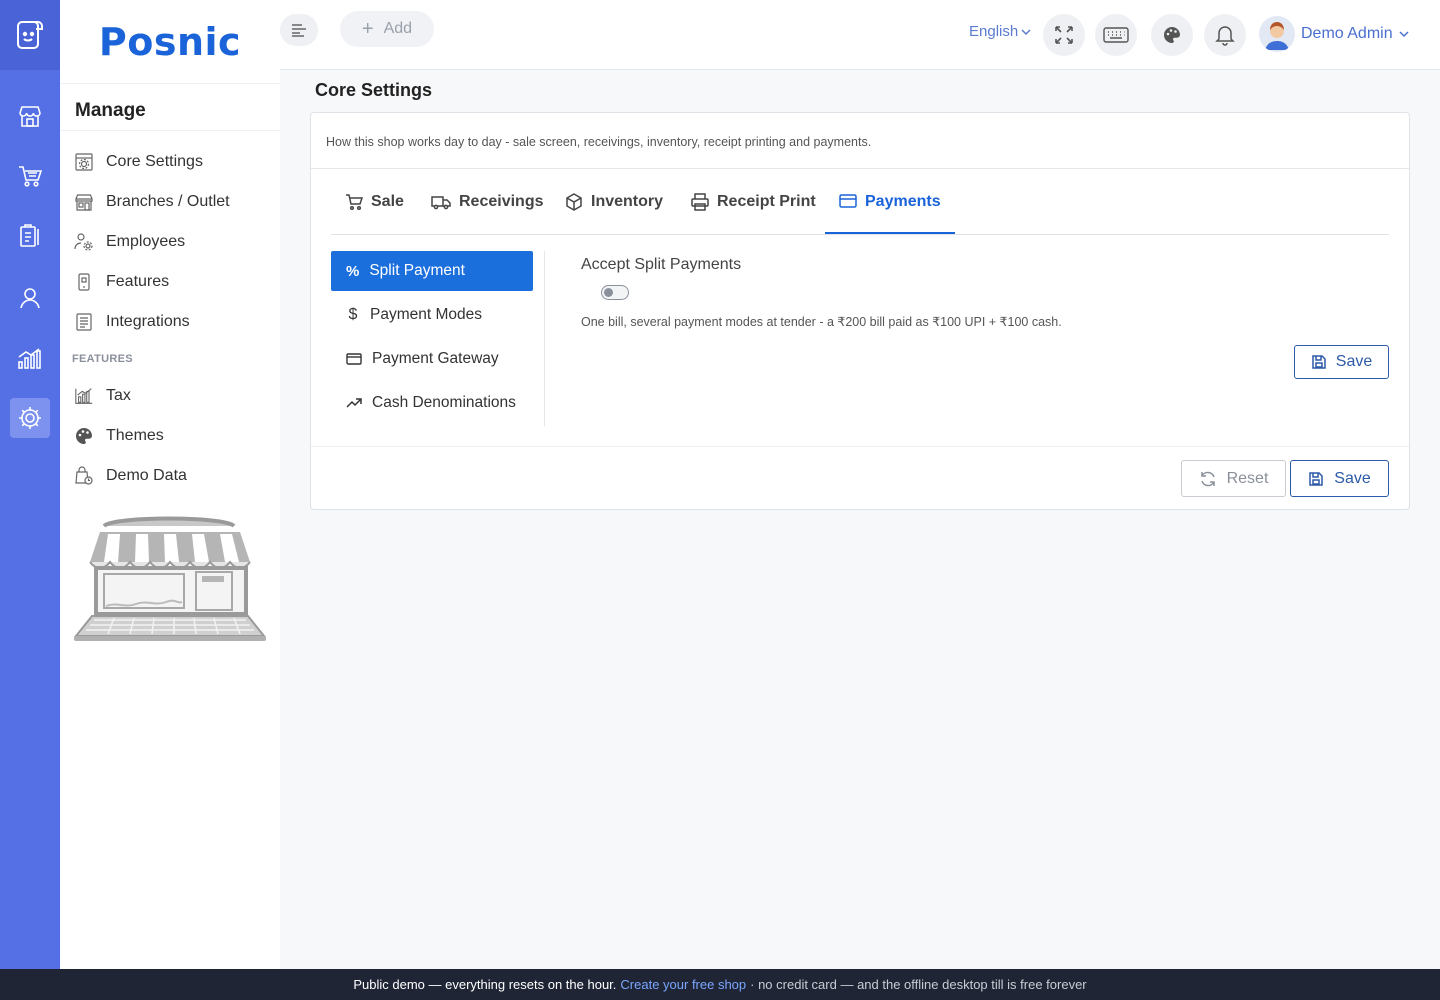 The height and width of the screenshot is (1000, 1440). I want to click on split-payments-label: Accept Split Payments, so click(661, 264).